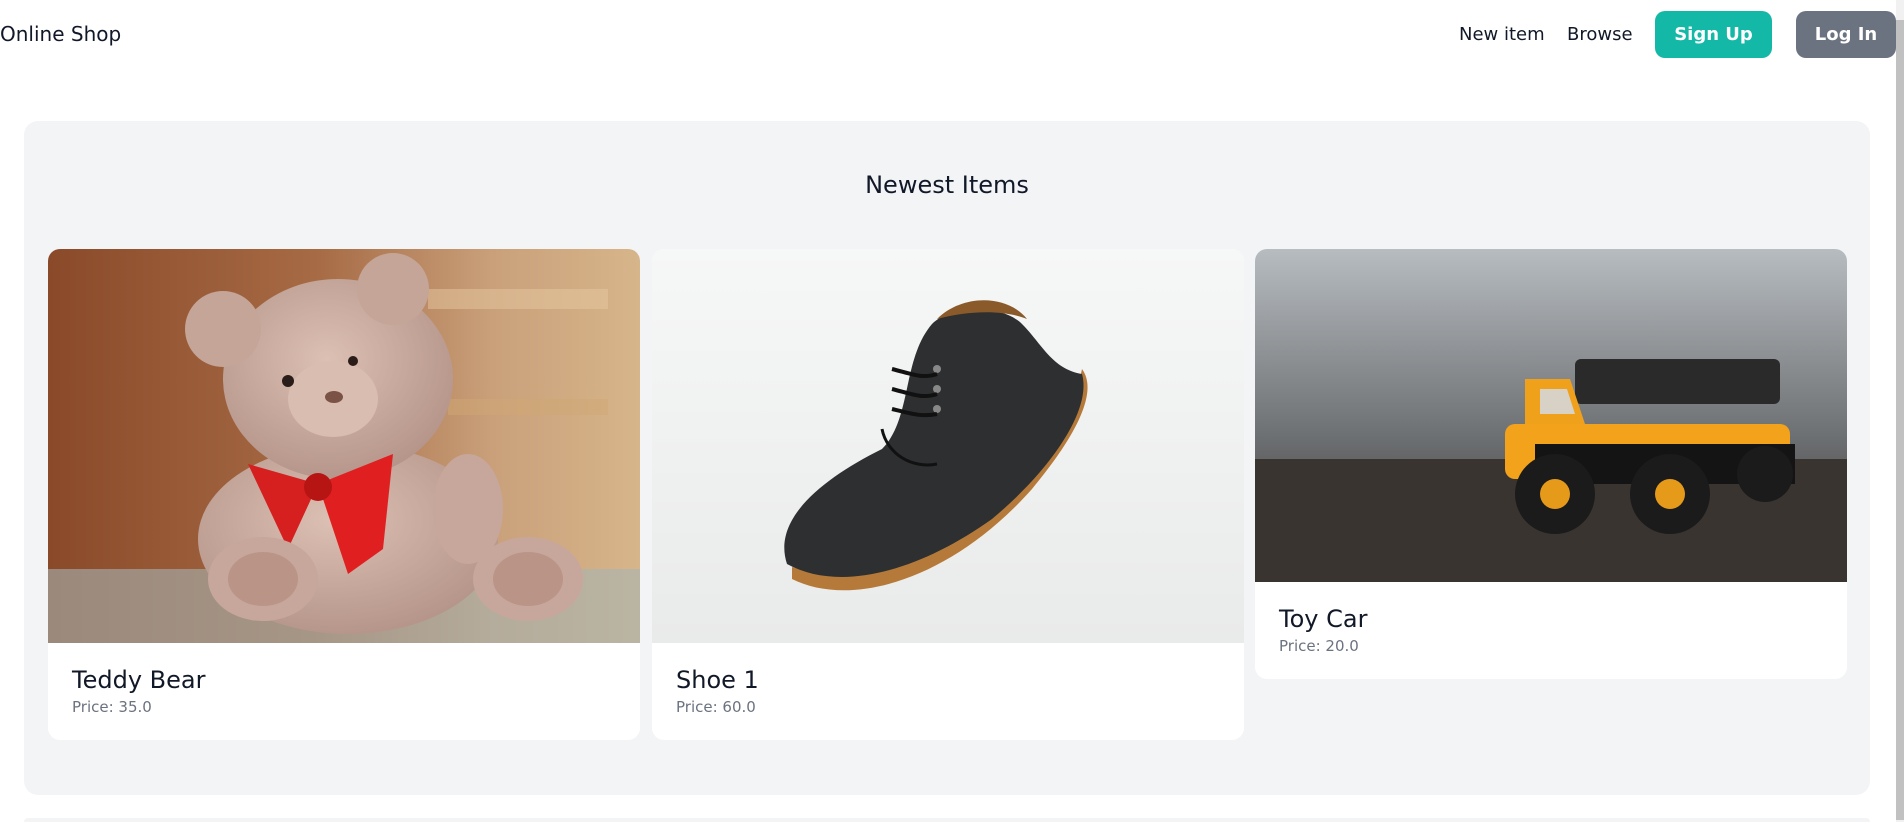  I want to click on shoe-illustration, so click(948, 446).